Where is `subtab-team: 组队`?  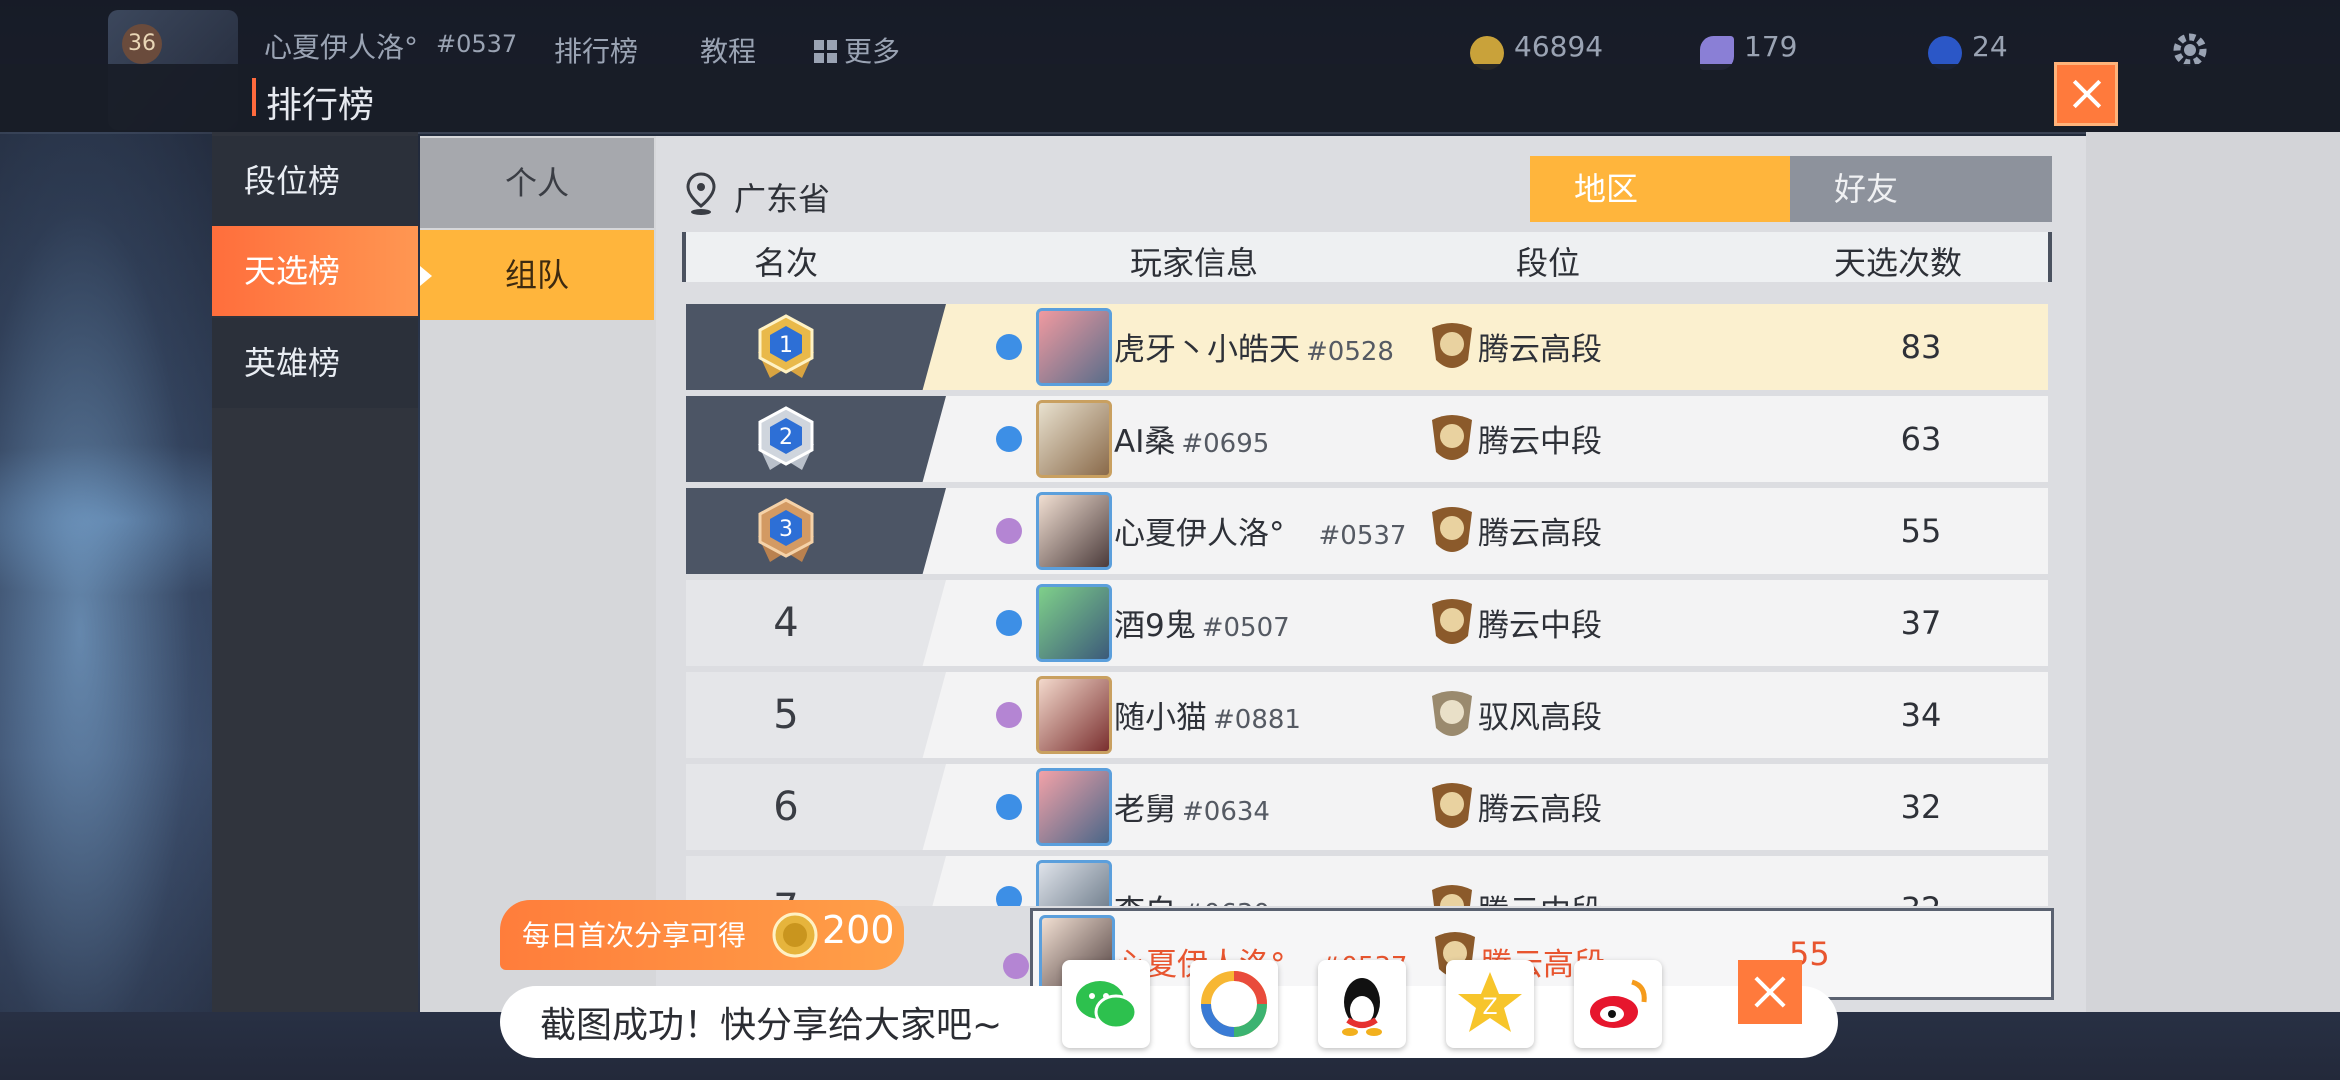 subtab-team: 组队 is located at coordinates (537, 275).